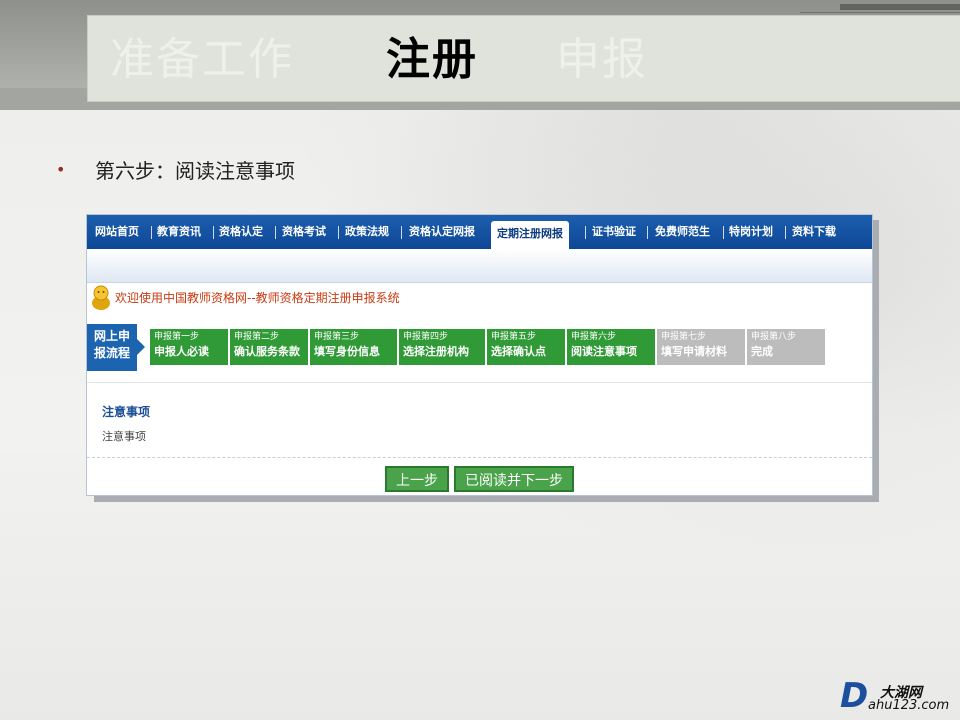 This screenshot has height=720, width=960. Describe the element at coordinates (432, 59) in the screenshot. I see `title-main: 注册` at that location.